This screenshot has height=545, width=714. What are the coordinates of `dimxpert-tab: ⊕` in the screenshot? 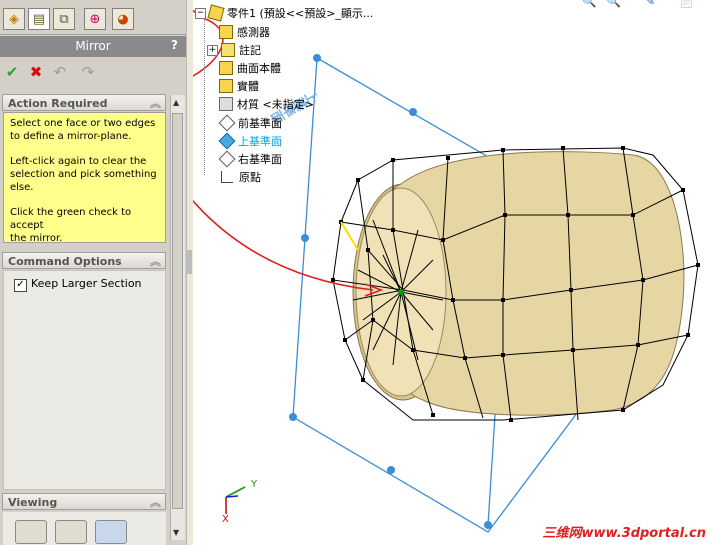 It's located at (95, 19).